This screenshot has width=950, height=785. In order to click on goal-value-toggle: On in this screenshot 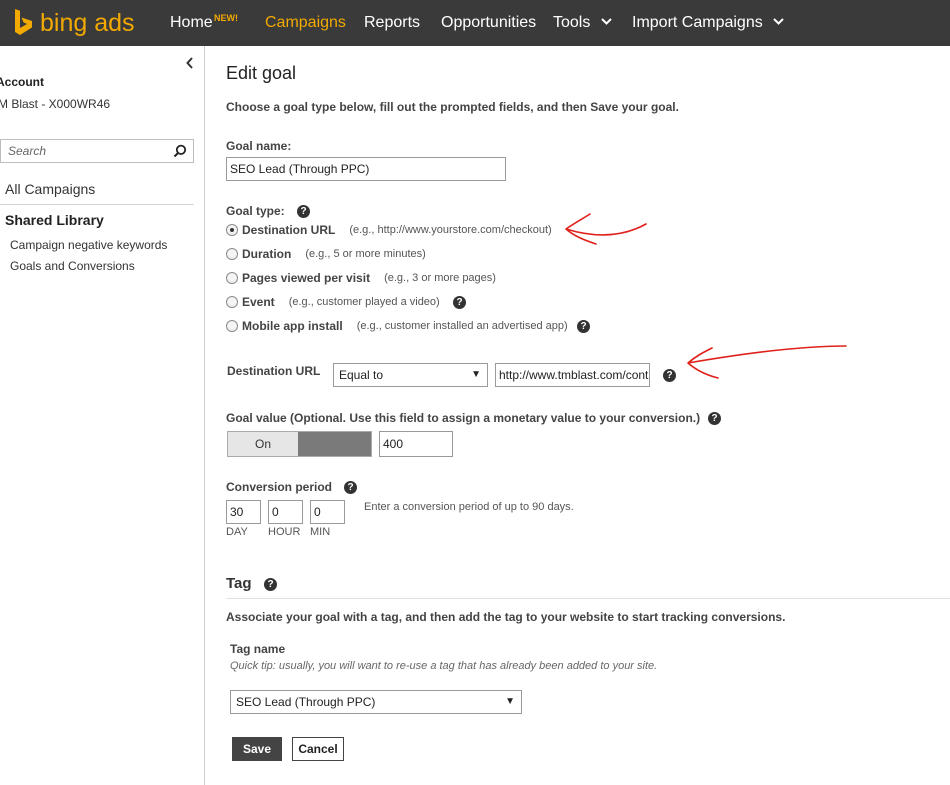, I will do `click(299, 444)`.